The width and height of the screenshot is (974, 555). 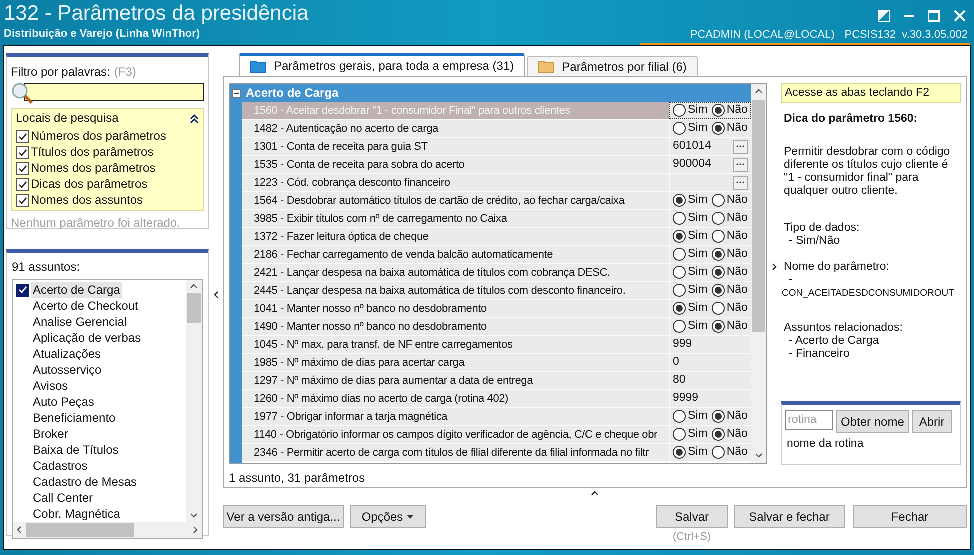 What do you see at coordinates (873, 422) in the screenshot?
I see `get-name-button: Obter nome` at bounding box center [873, 422].